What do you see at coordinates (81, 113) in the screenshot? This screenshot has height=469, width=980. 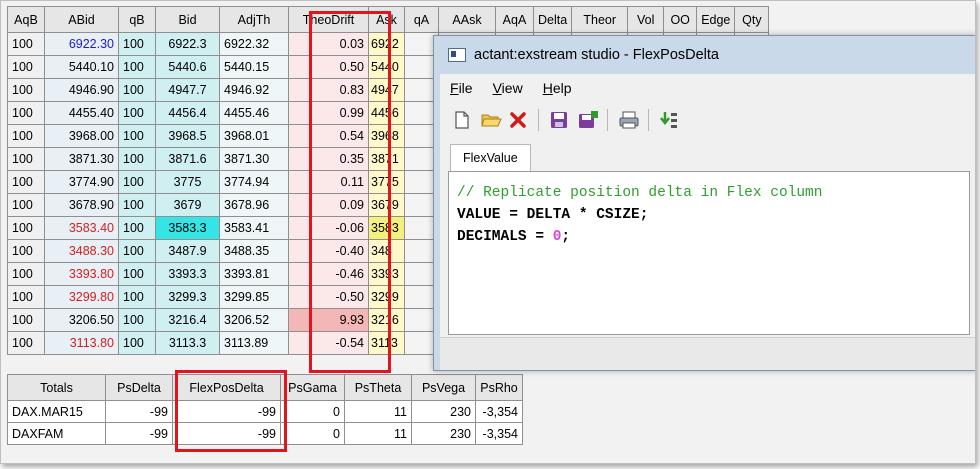 I see `cell-abid: 4455.40` at bounding box center [81, 113].